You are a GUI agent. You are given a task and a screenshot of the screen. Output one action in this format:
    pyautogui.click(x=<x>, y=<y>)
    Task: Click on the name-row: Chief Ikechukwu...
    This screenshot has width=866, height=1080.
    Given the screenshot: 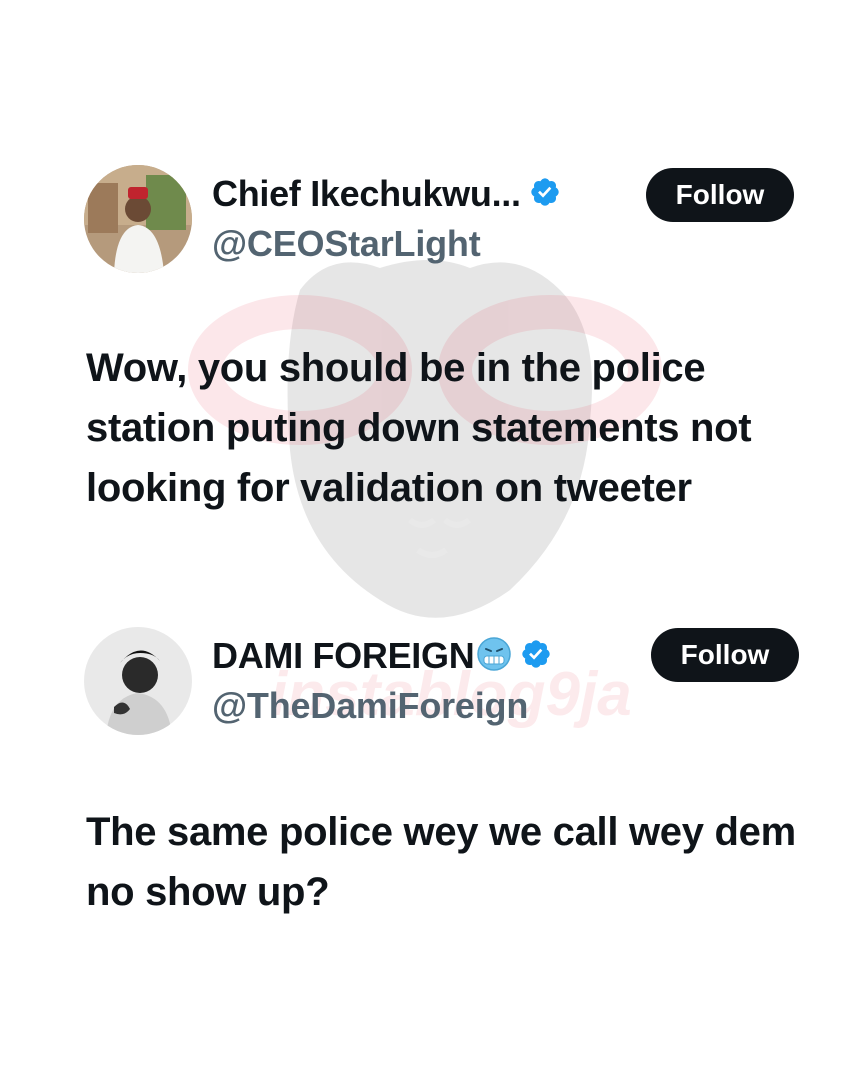 What is the action you would take?
    pyautogui.click(x=386, y=194)
    